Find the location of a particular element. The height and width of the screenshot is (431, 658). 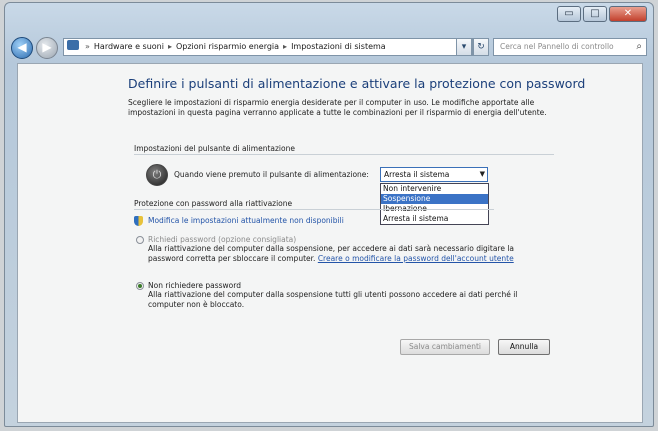

refresh-button: ↻ is located at coordinates (481, 47).